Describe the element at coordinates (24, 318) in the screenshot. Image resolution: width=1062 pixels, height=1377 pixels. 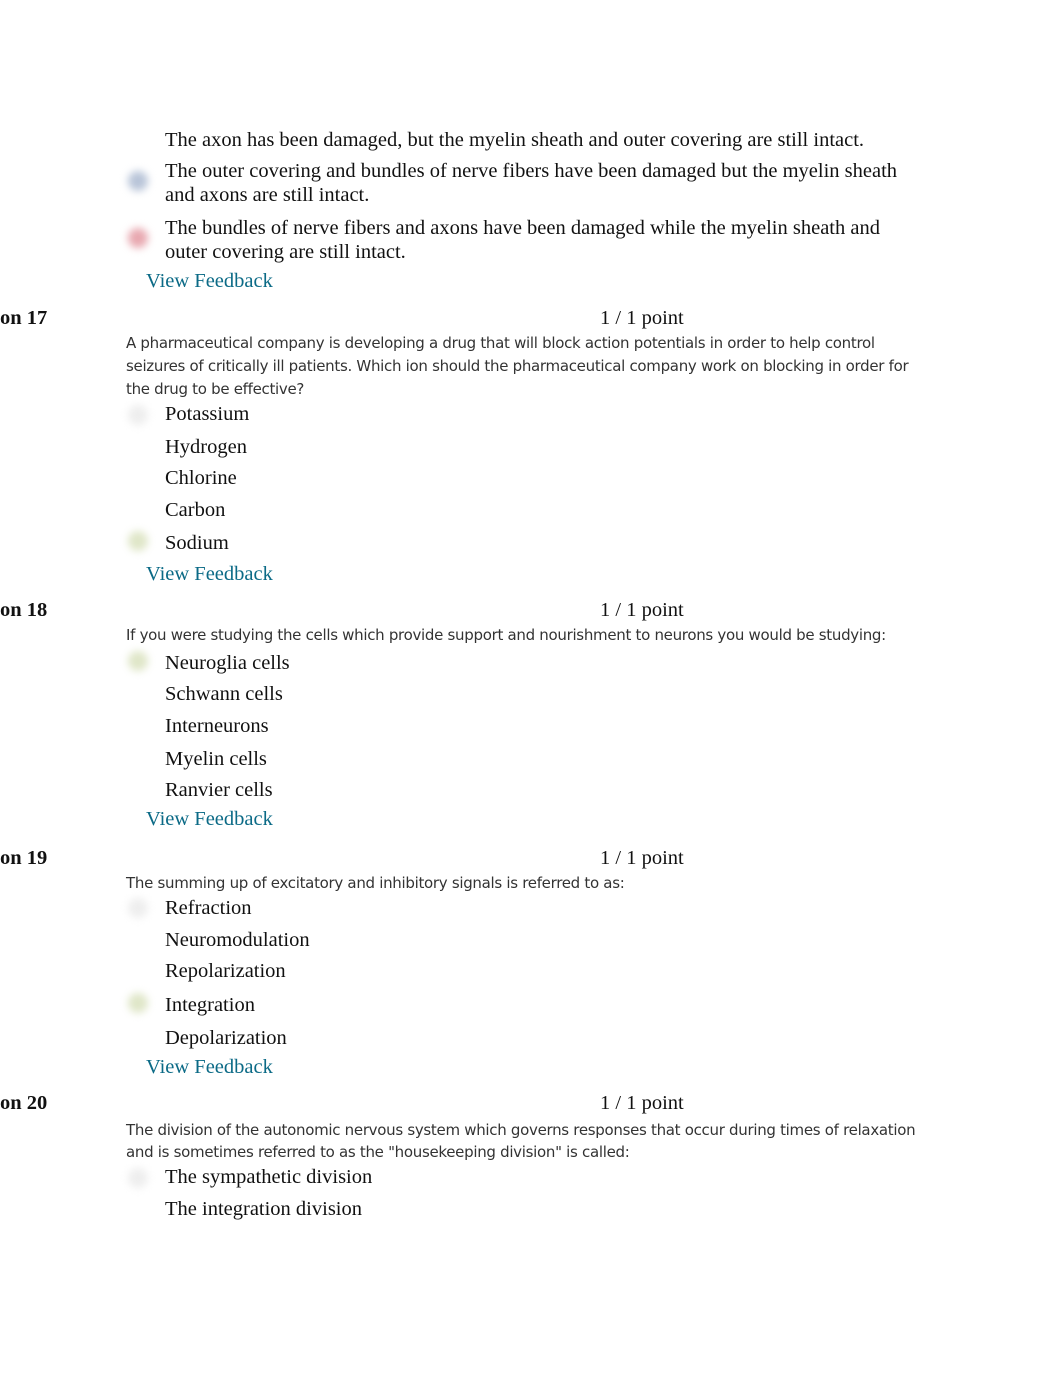
I see `question-label: on 17` at that location.